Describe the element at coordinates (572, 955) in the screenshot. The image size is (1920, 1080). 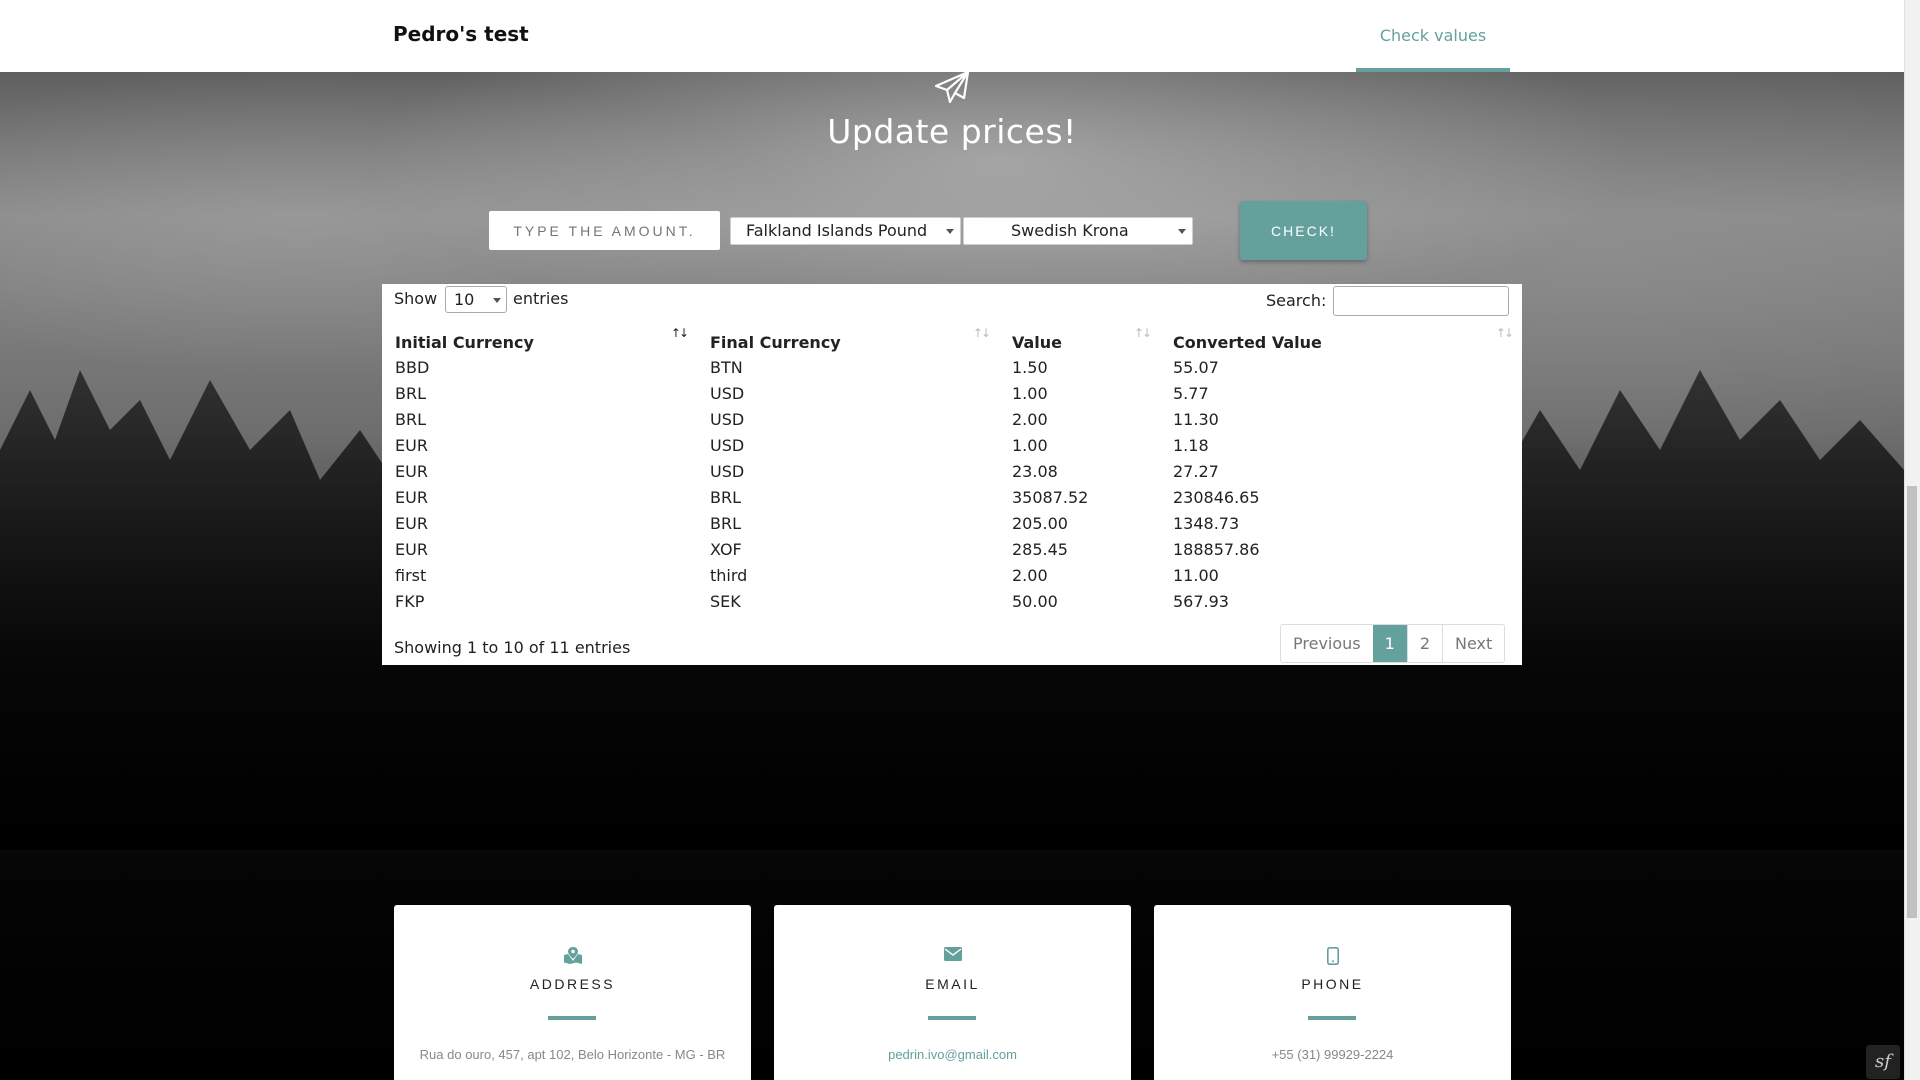
I see `map-marked-icon` at that location.